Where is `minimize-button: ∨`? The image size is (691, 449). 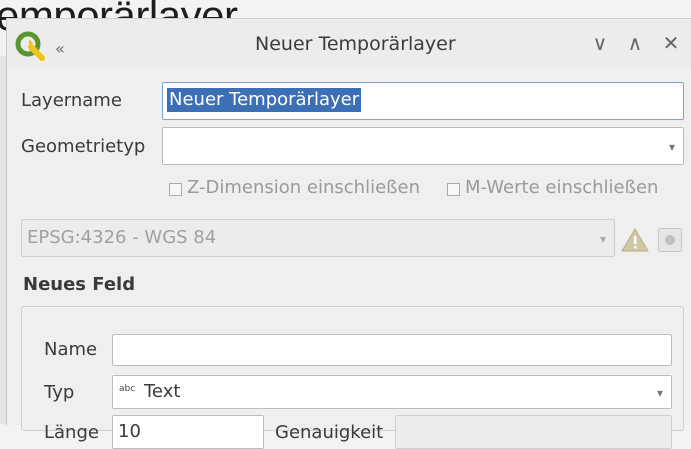 minimize-button: ∨ is located at coordinates (600, 43).